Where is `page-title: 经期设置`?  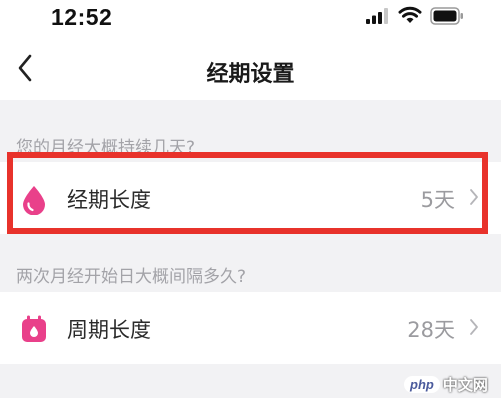 page-title: 经期设置 is located at coordinates (250, 74).